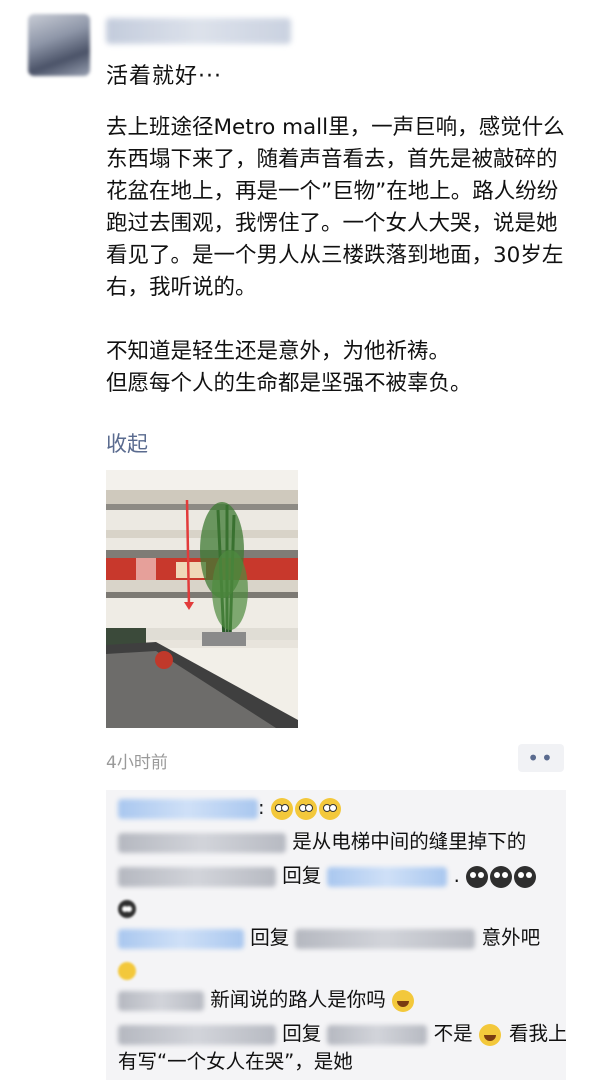 This screenshot has width=594, height=1080. I want to click on comment-text: 是从电梯中间的缝里掉下的, so click(409, 841).